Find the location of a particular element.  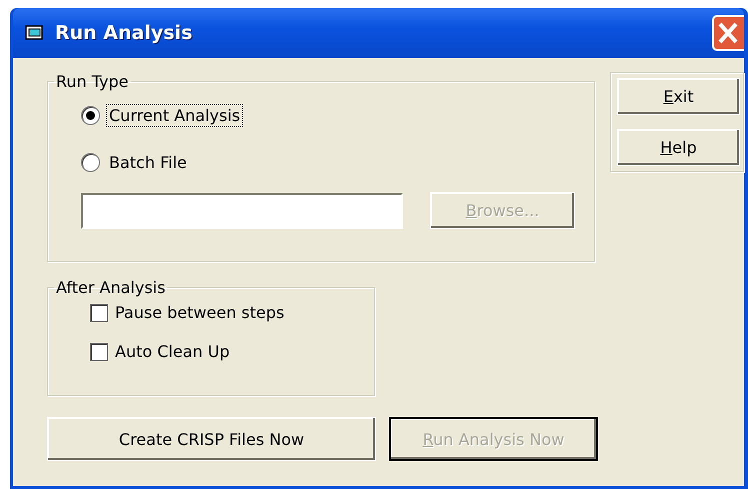

radio-label: Current Analysis is located at coordinates (174, 115).